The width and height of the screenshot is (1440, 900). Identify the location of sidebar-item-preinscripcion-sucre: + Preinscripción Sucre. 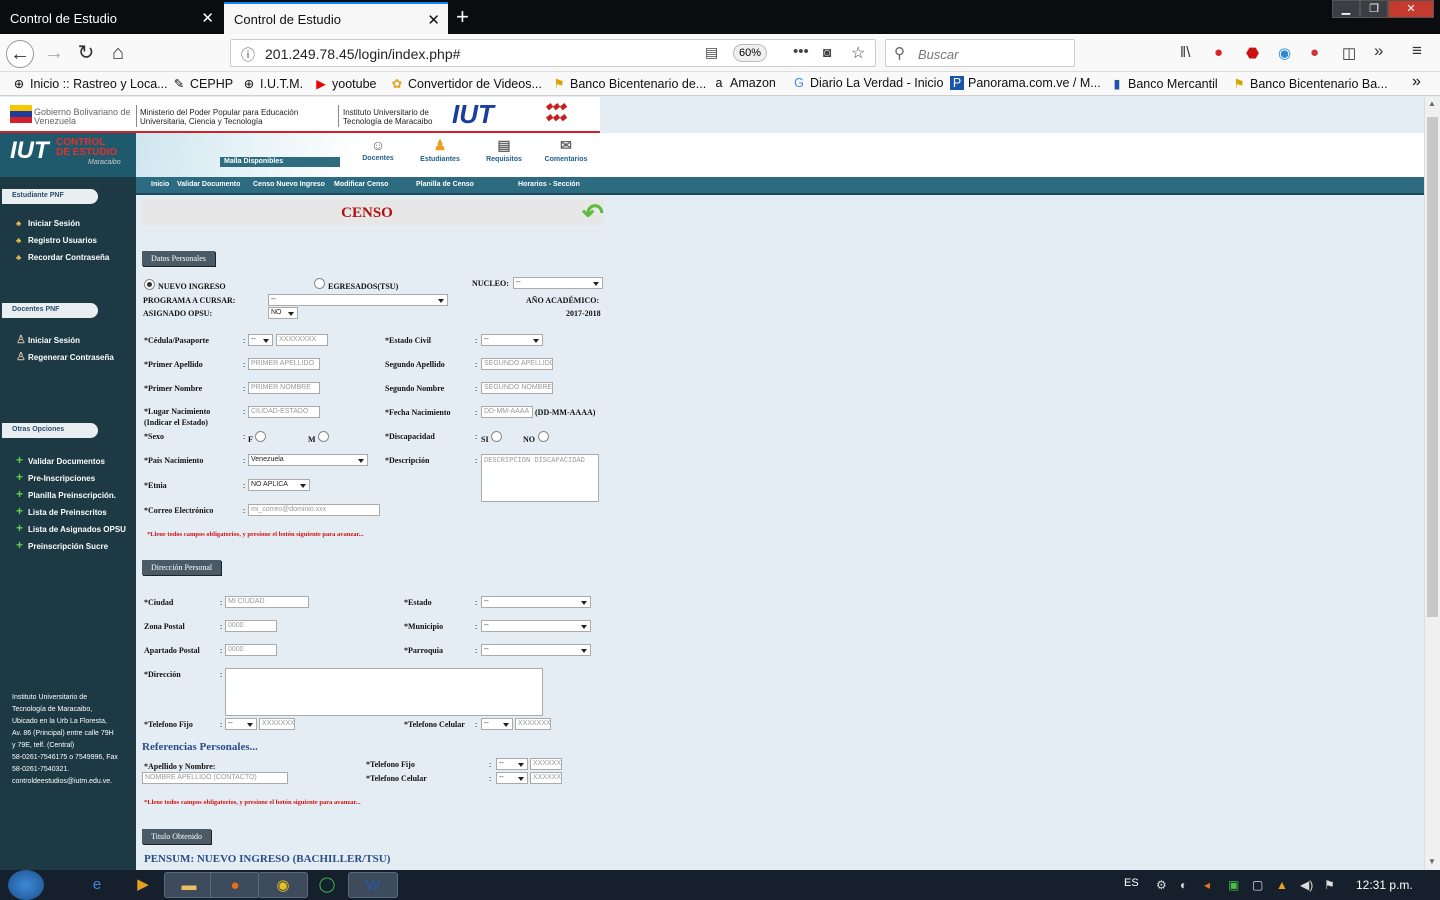
(62, 545).